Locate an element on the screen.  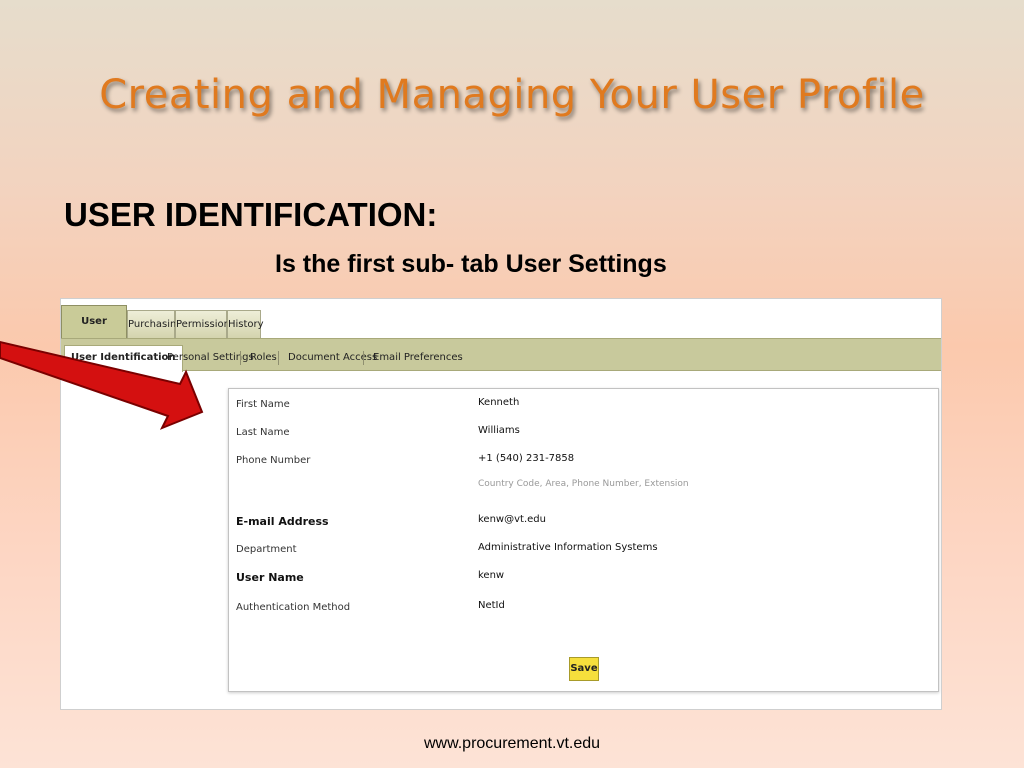
subtab-email-preferences: Email Preferences is located at coordinates (418, 354).